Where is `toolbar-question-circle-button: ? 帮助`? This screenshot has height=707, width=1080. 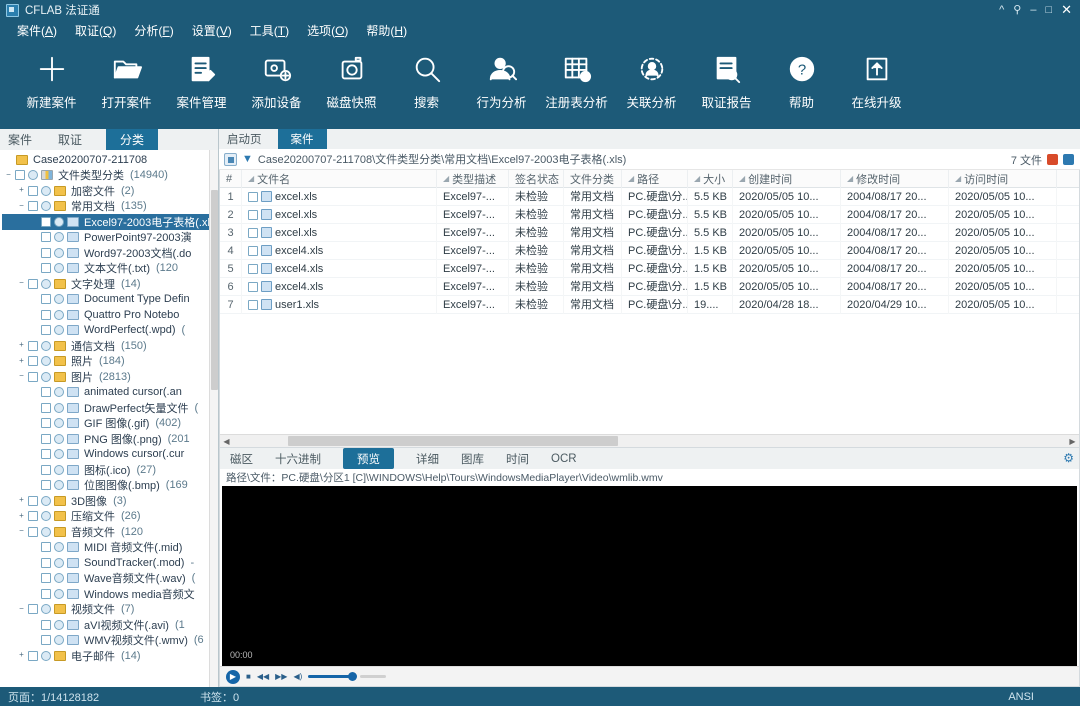
toolbar-question-circle-button: ? 帮助 is located at coordinates (801, 79).